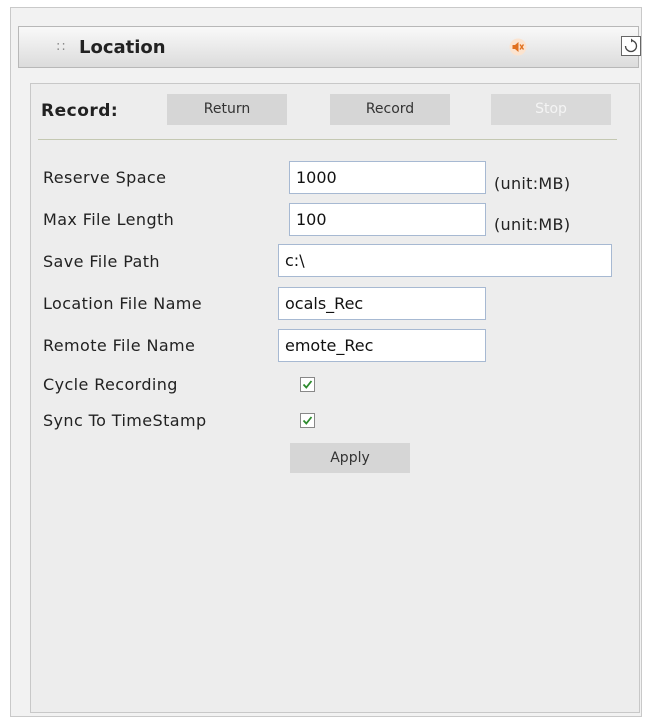  Describe the element at coordinates (382, 345) in the screenshot. I see `remote-file-name-input` at that location.